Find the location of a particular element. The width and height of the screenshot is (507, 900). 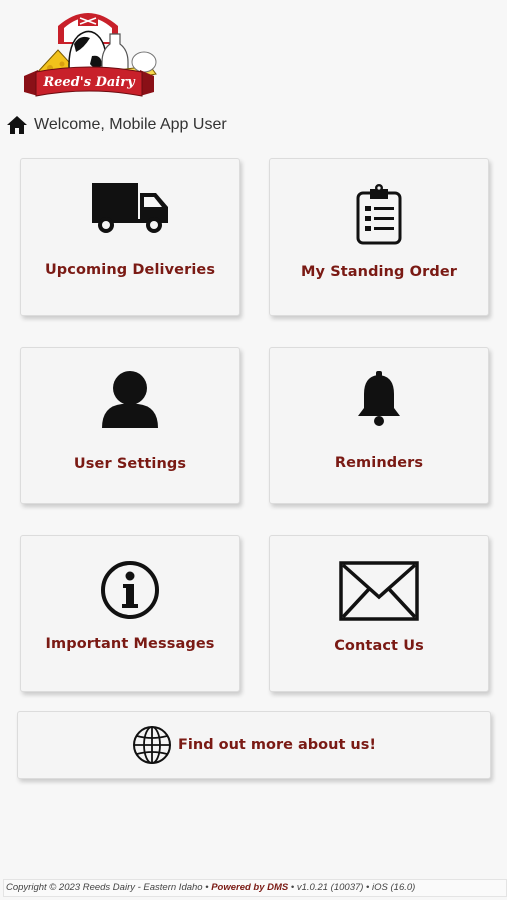

envelope-icon is located at coordinates (379, 591).